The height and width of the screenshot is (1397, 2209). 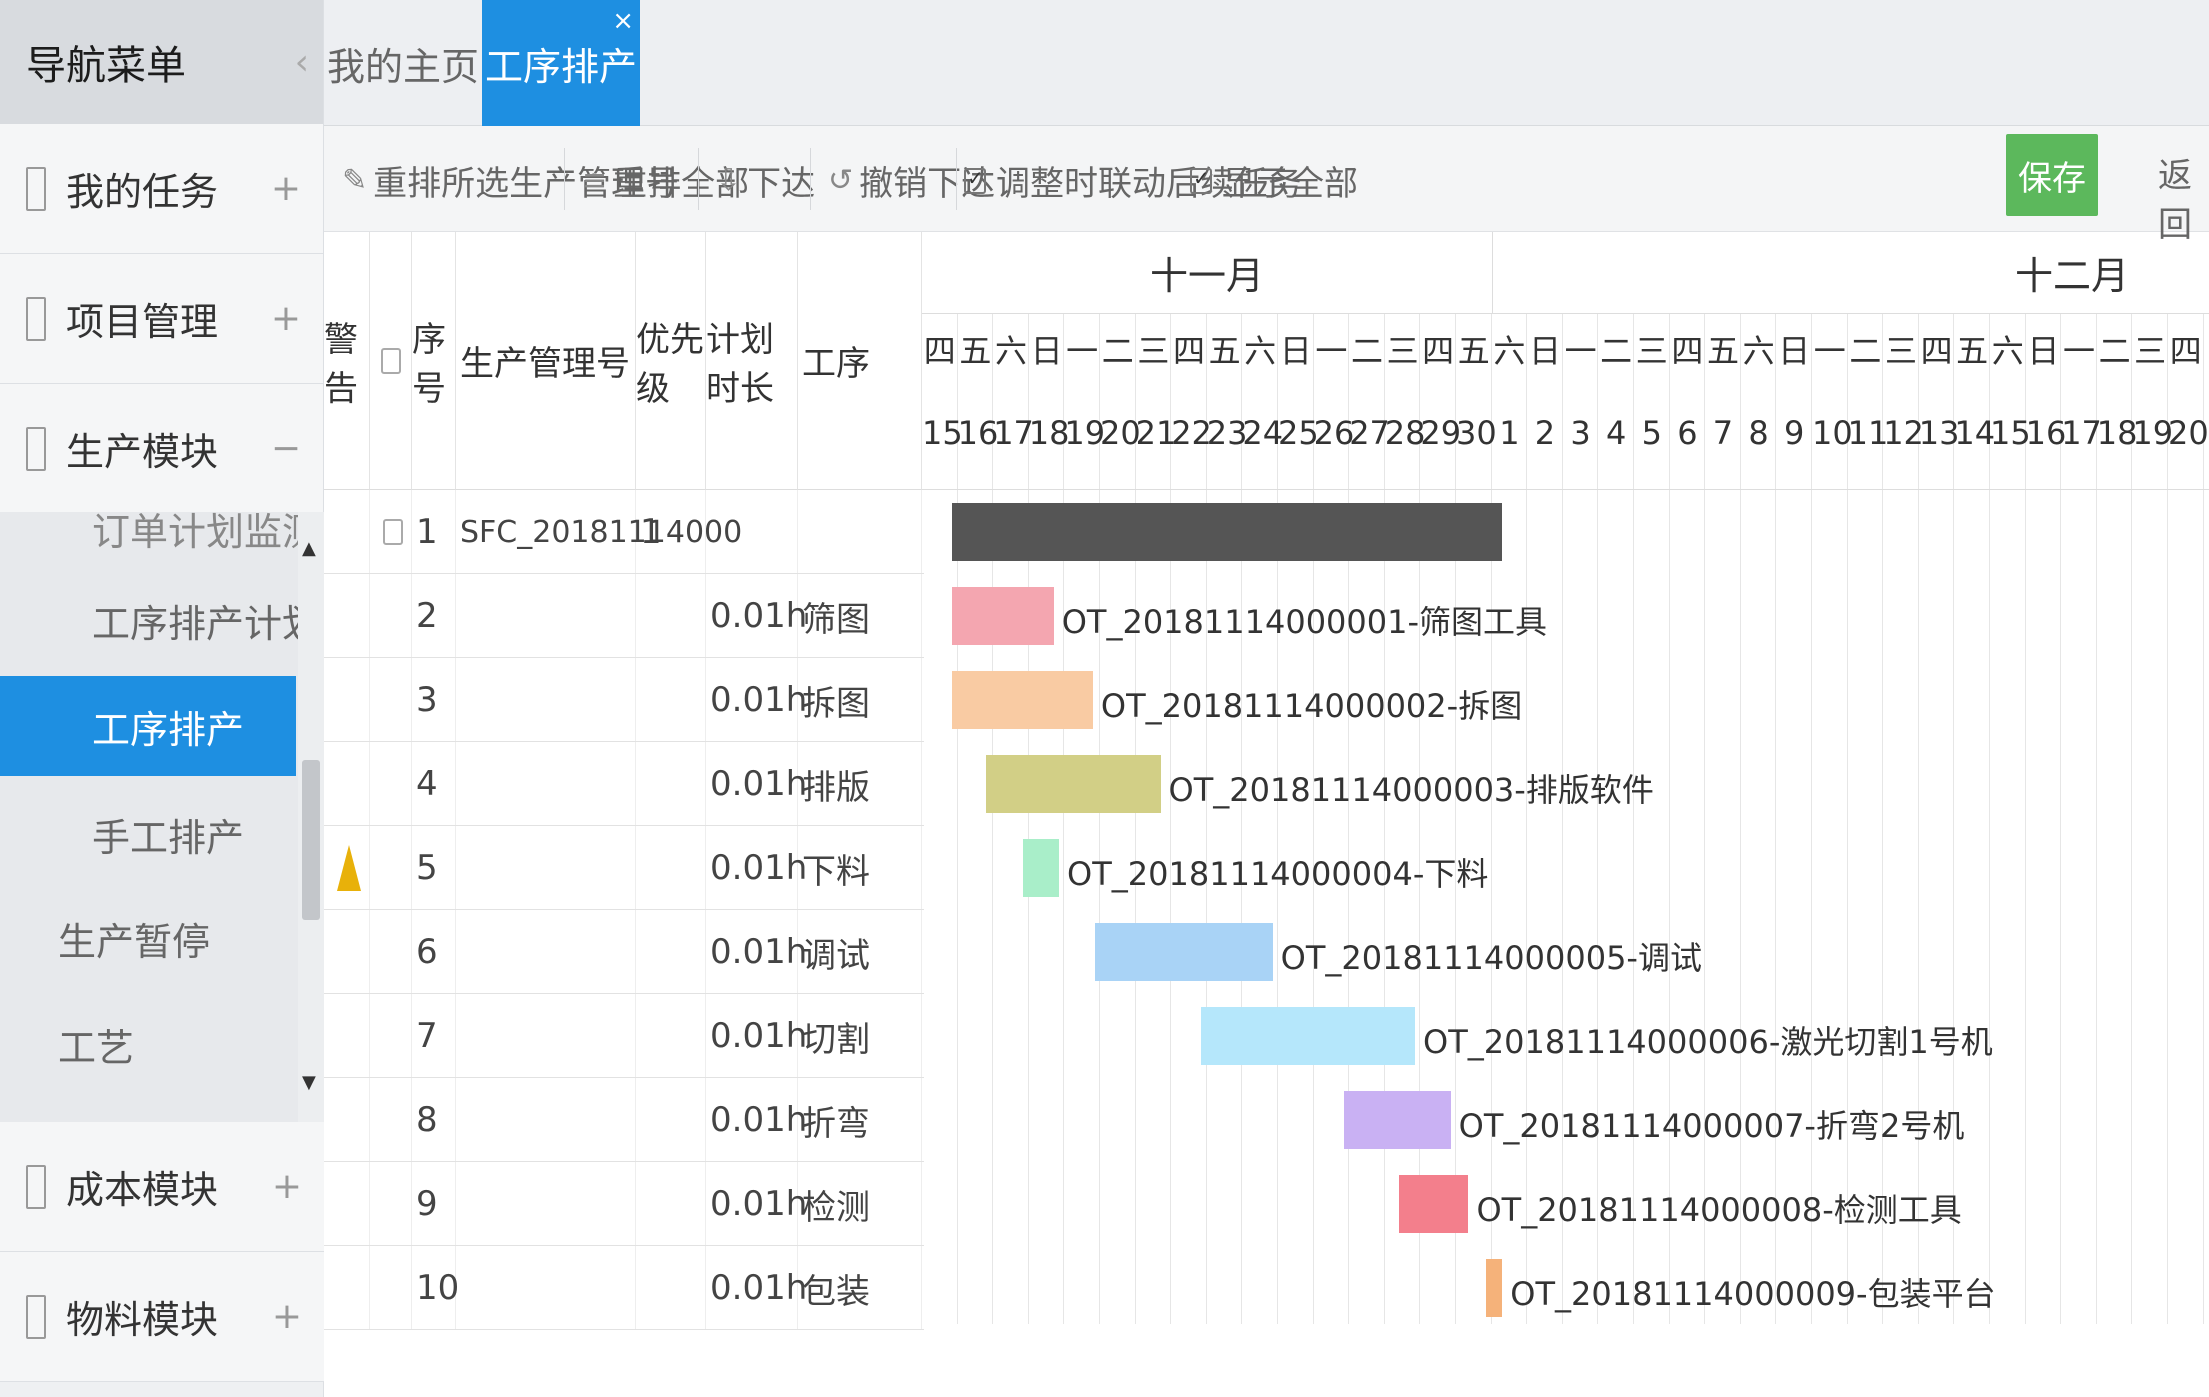 What do you see at coordinates (162, 1317) in the screenshot?
I see `menu-group-material: 物料模块 +` at bounding box center [162, 1317].